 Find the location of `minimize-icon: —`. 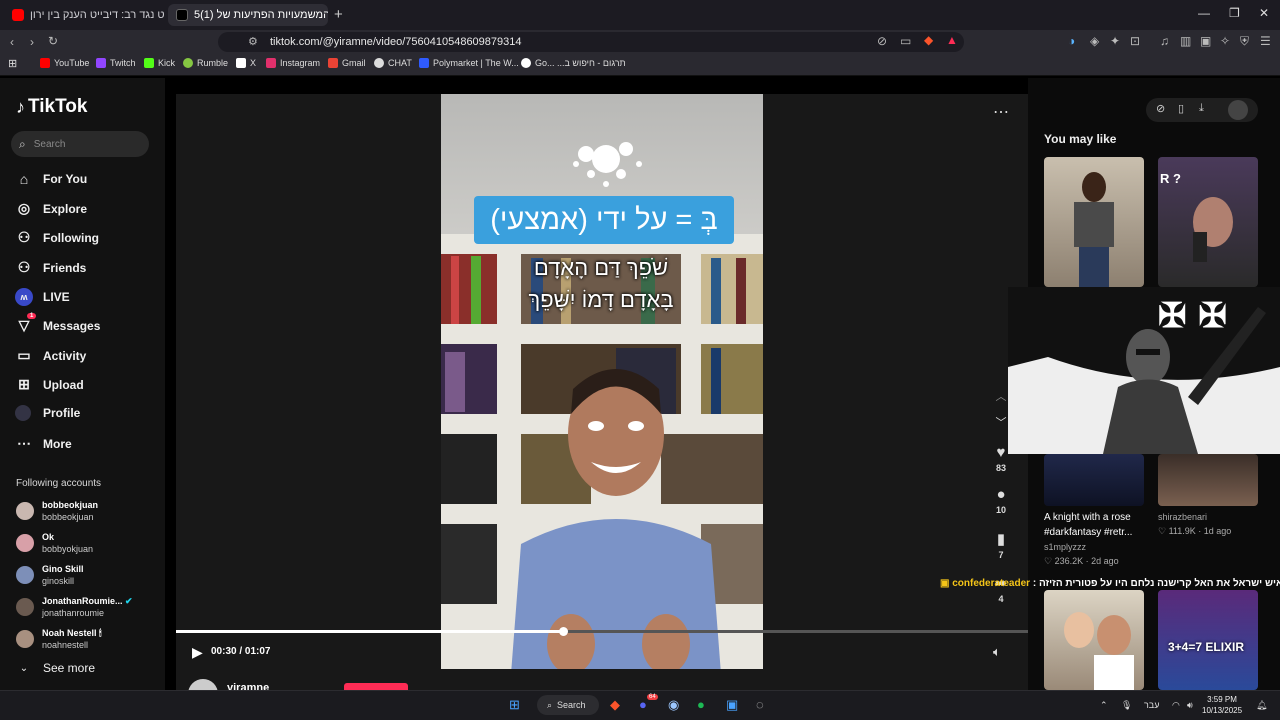

minimize-icon: — is located at coordinates (1204, 13).